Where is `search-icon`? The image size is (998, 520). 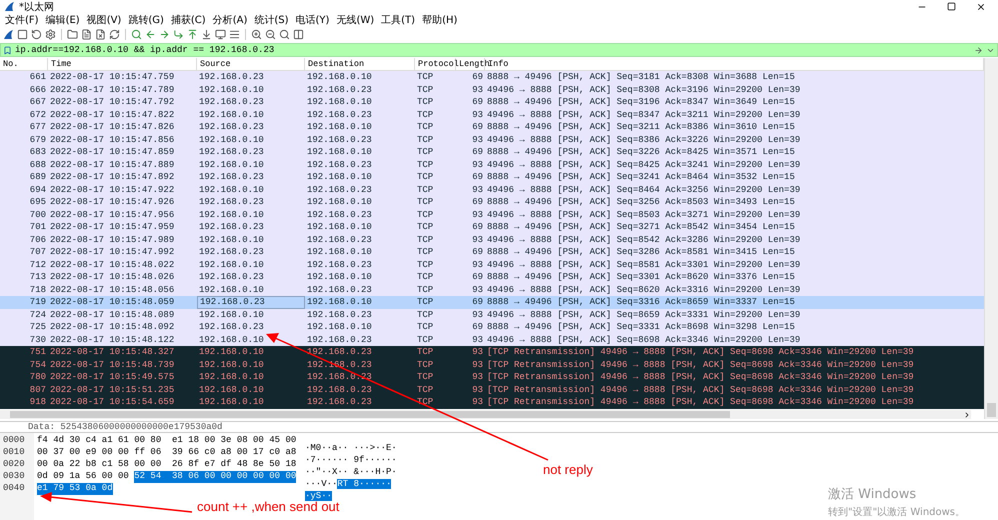 search-icon is located at coordinates (136, 34).